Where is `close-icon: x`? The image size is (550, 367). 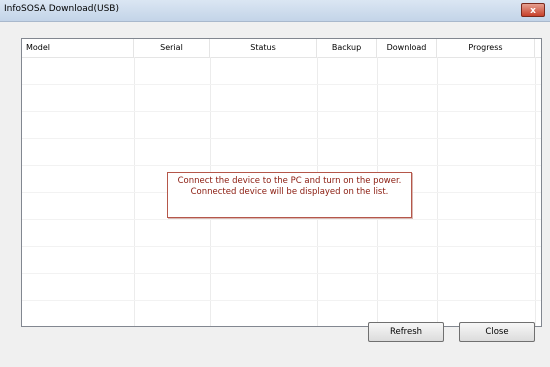 close-icon: x is located at coordinates (533, 10).